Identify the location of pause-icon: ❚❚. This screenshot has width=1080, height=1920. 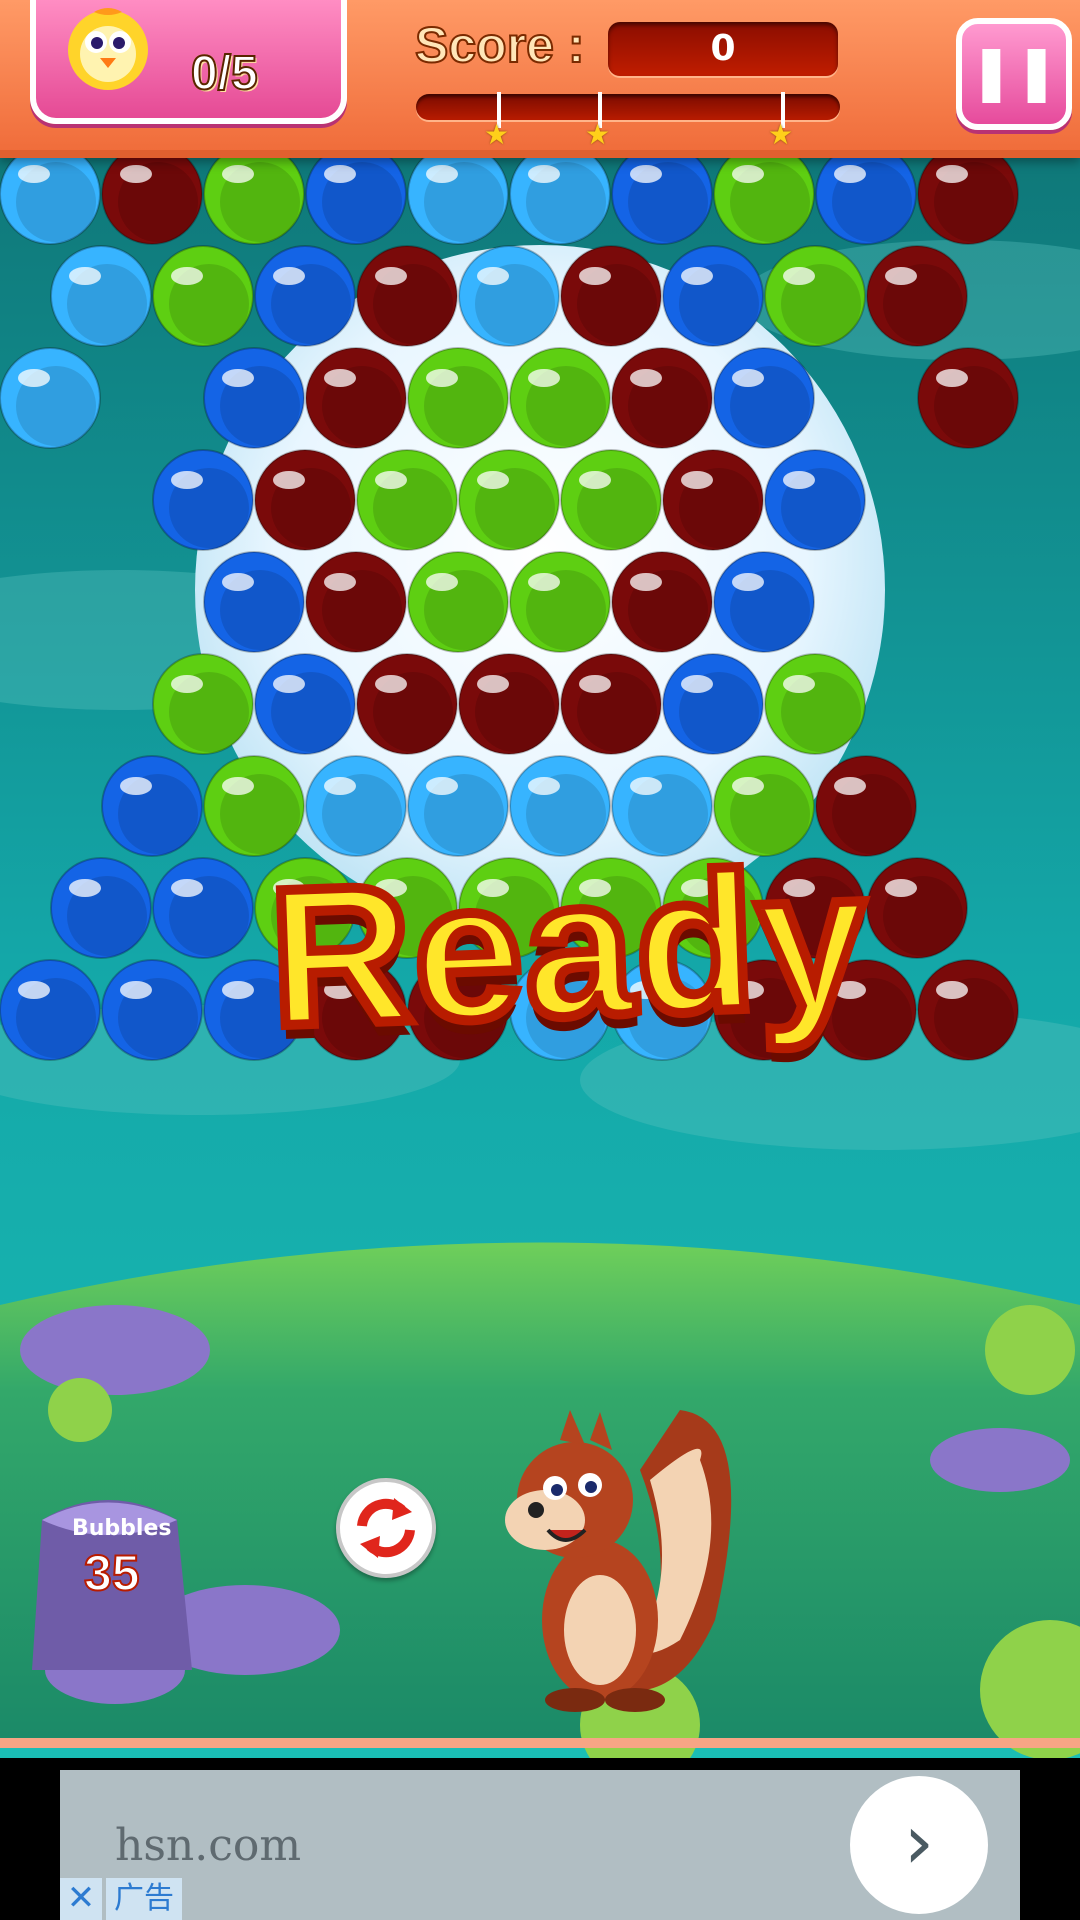
(1014, 71).